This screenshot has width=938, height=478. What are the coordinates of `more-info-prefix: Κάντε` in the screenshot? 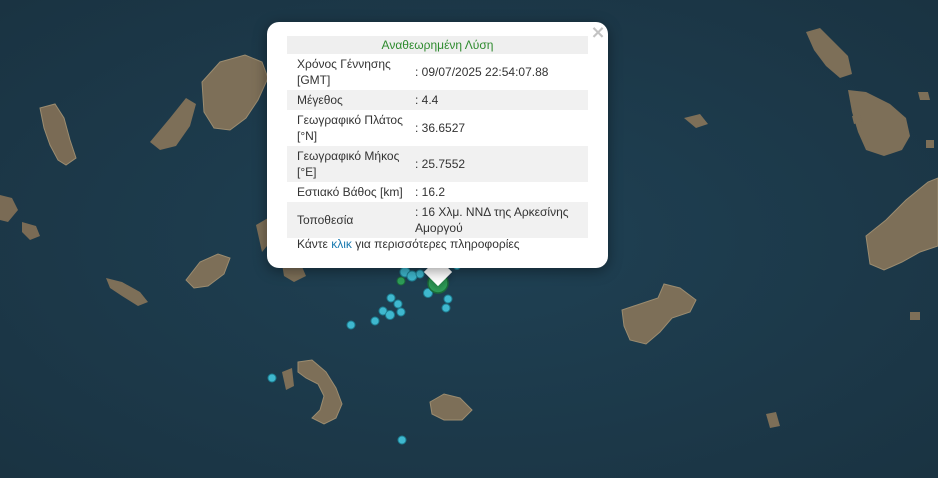 It's located at (314, 244).